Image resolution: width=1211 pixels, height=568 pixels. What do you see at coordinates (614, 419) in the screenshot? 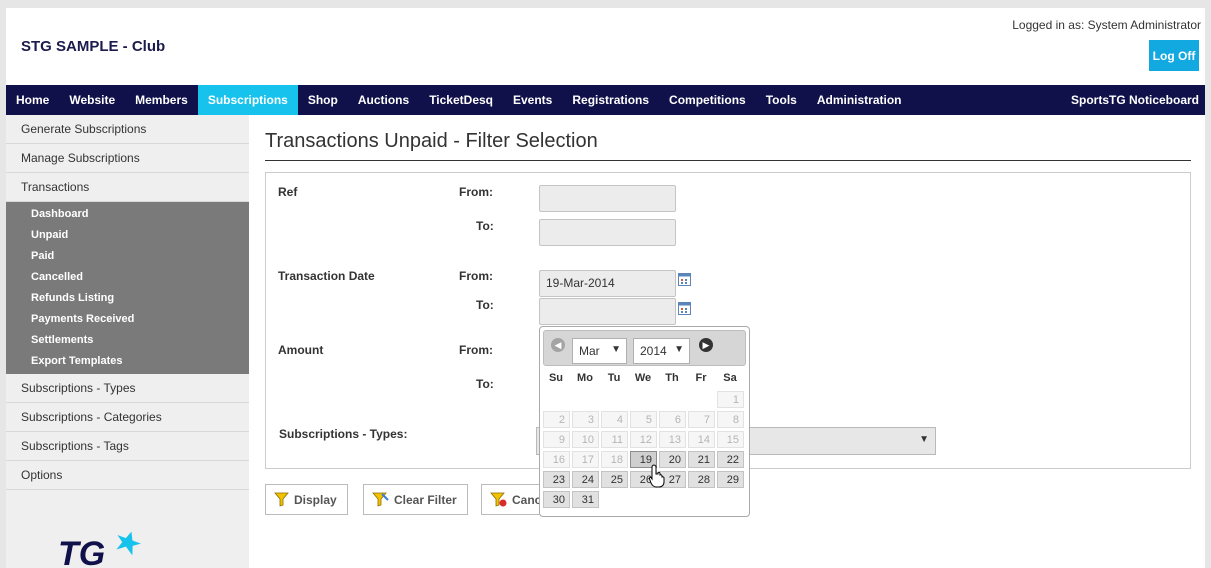
I see `calendar-day: 4` at bounding box center [614, 419].